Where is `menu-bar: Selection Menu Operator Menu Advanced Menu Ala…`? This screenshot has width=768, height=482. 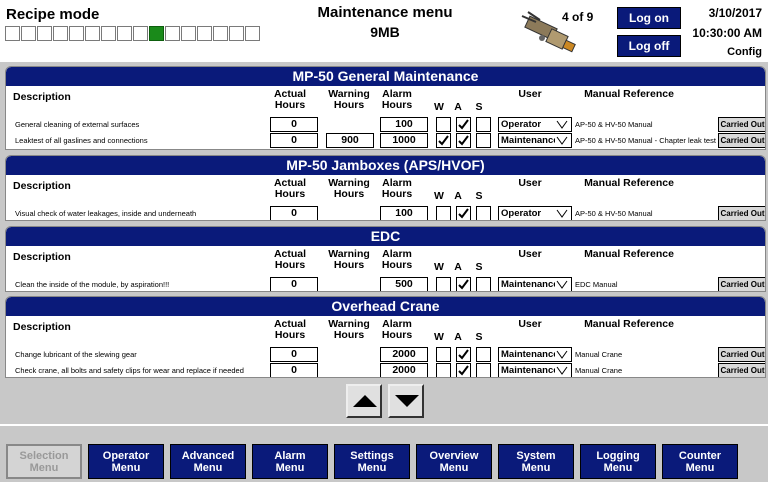
menu-bar: Selection Menu Operator Menu Advanced Menu Ala… is located at coordinates (384, 453).